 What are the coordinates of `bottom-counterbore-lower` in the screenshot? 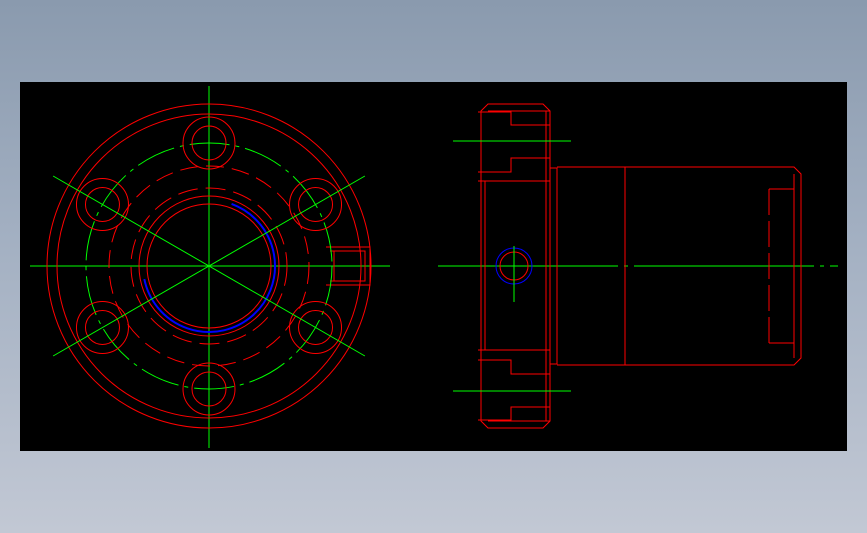 It's located at (514, 413).